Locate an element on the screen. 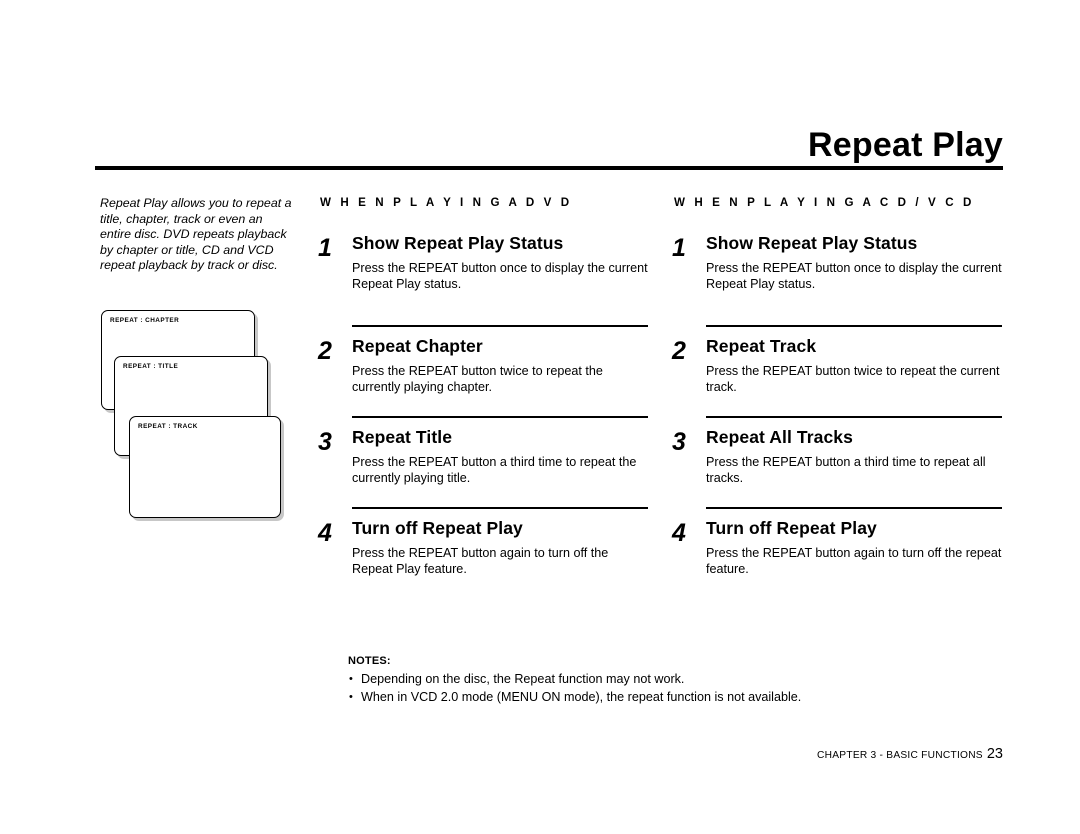 Image resolution: width=1080 pixels, height=834 pixels. osd-label-repeat-chapter: REPEAT : CHAPTER is located at coordinates (145, 320).